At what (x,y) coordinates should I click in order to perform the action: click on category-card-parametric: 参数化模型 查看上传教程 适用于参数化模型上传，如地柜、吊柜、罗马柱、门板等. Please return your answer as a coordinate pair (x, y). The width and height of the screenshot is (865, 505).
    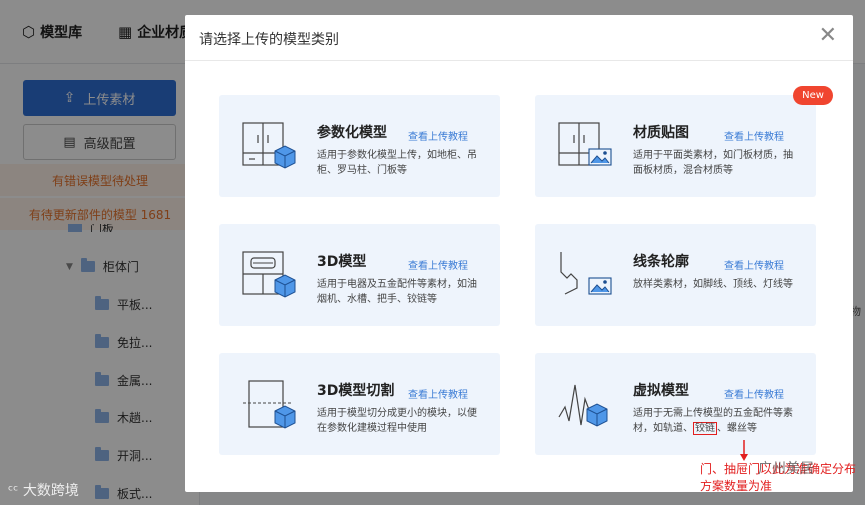
    Looking at the image, I should click on (359, 146).